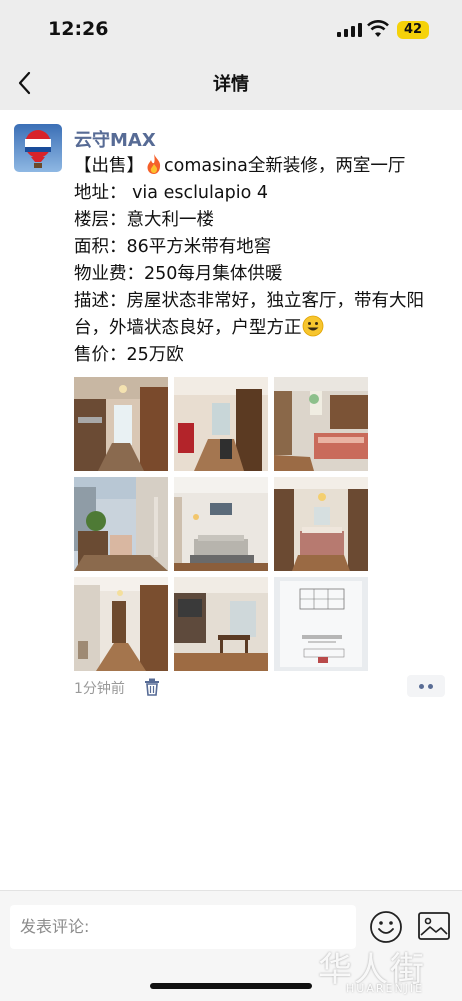  I want to click on post-line-title-text: comasina全新装修，两室一厅, so click(285, 166).